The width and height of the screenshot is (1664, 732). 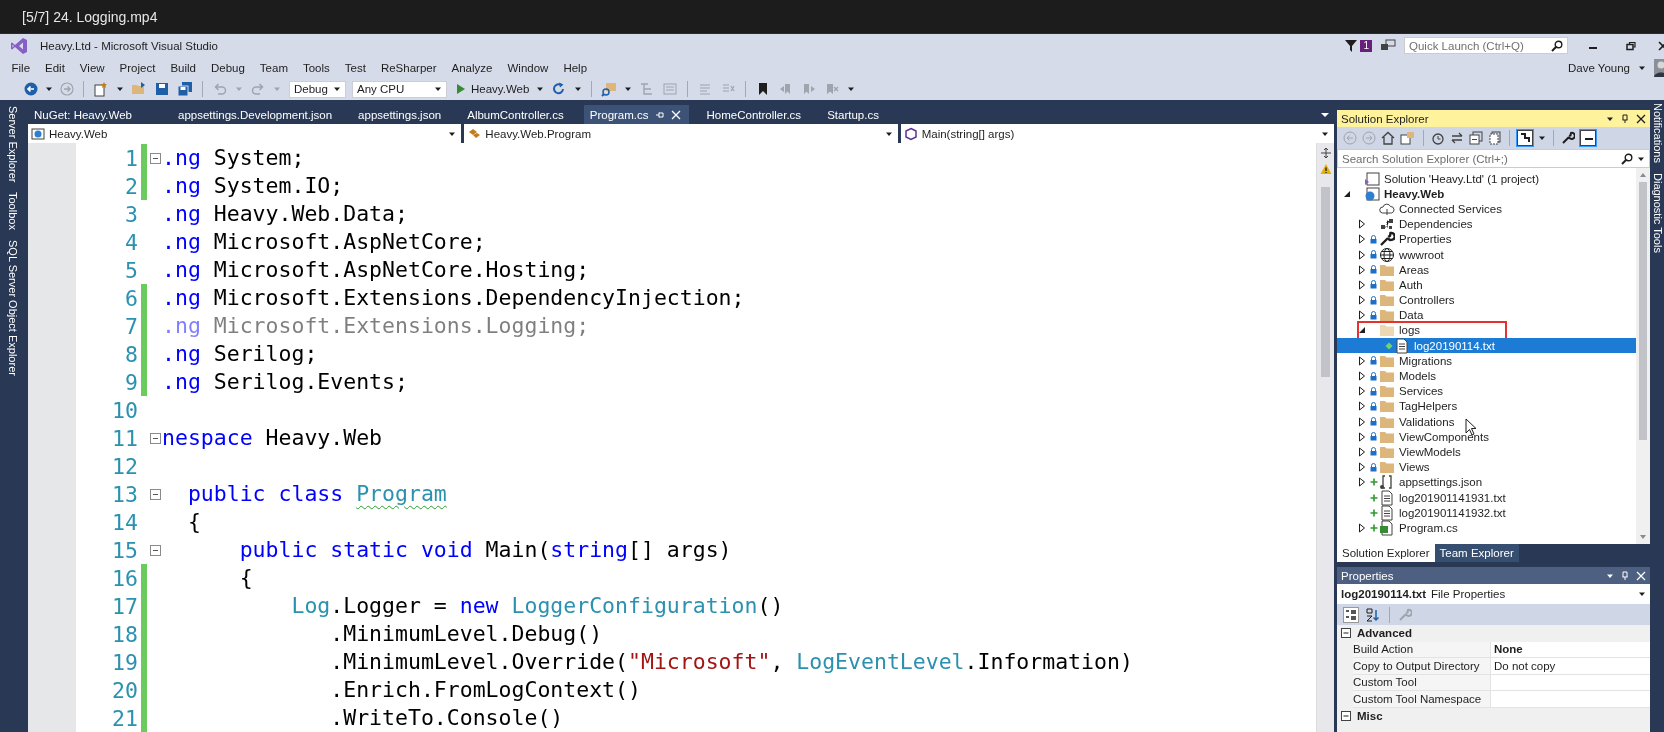 I want to click on tree-item: wwwroot, so click(x=1486, y=254).